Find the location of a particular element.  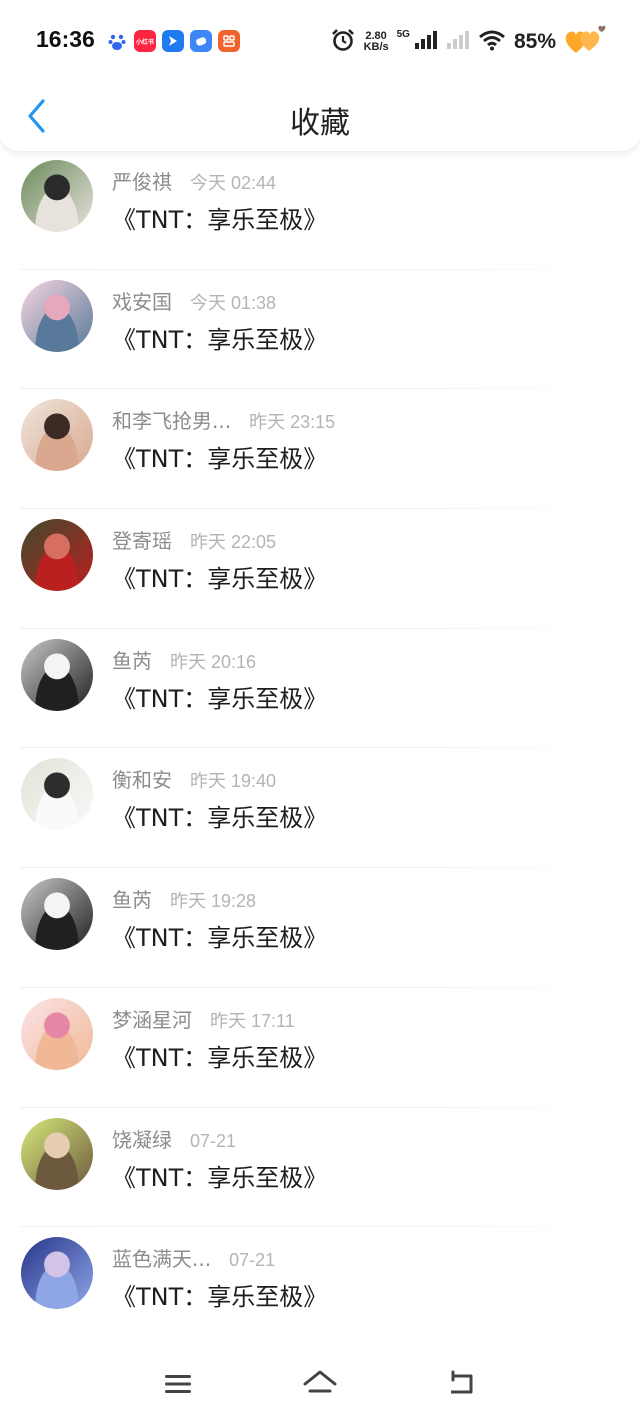

name-time-line: 登寄瑶 昨天 22:05 is located at coordinates (194, 539).